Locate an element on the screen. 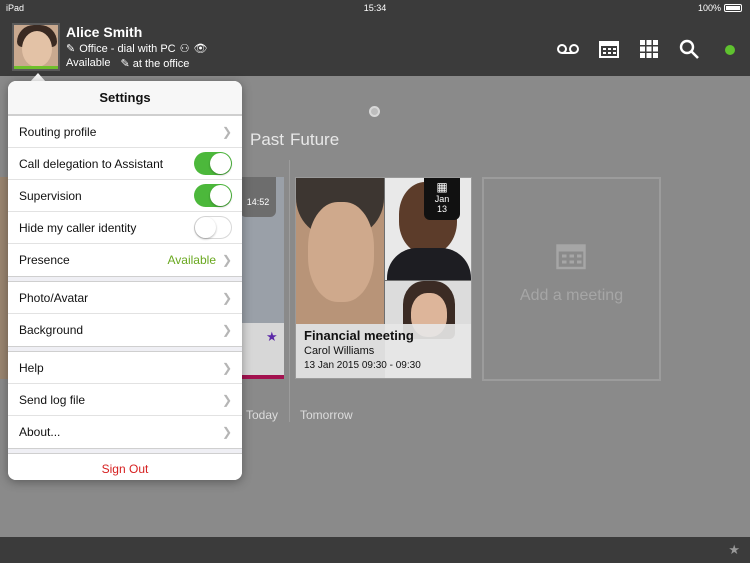  routing-profile-item: Routing profile ❯ is located at coordinates (125, 132).